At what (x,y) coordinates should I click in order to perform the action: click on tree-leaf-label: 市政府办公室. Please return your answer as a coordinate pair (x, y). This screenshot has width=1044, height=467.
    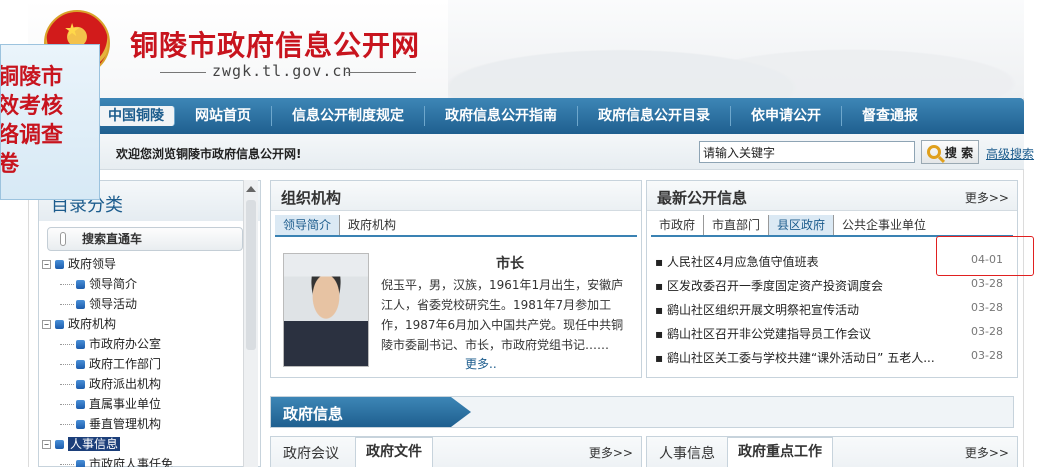
    Looking at the image, I should click on (125, 344).